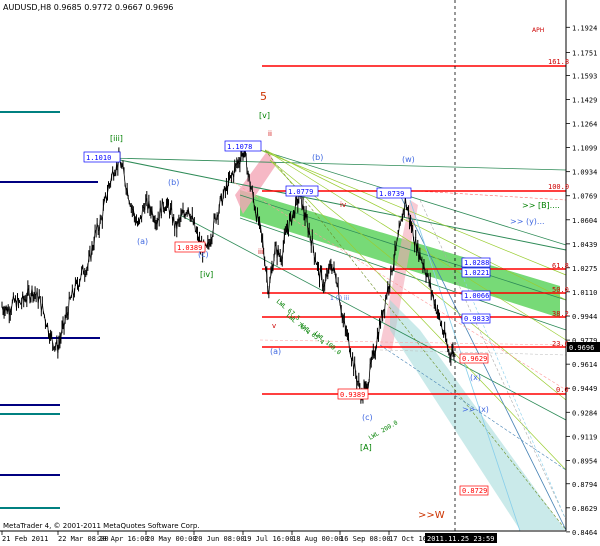 The height and width of the screenshot is (546, 600). What do you see at coordinates (98, 158) in the screenshot?
I see `price-label: 1.1010` at bounding box center [98, 158].